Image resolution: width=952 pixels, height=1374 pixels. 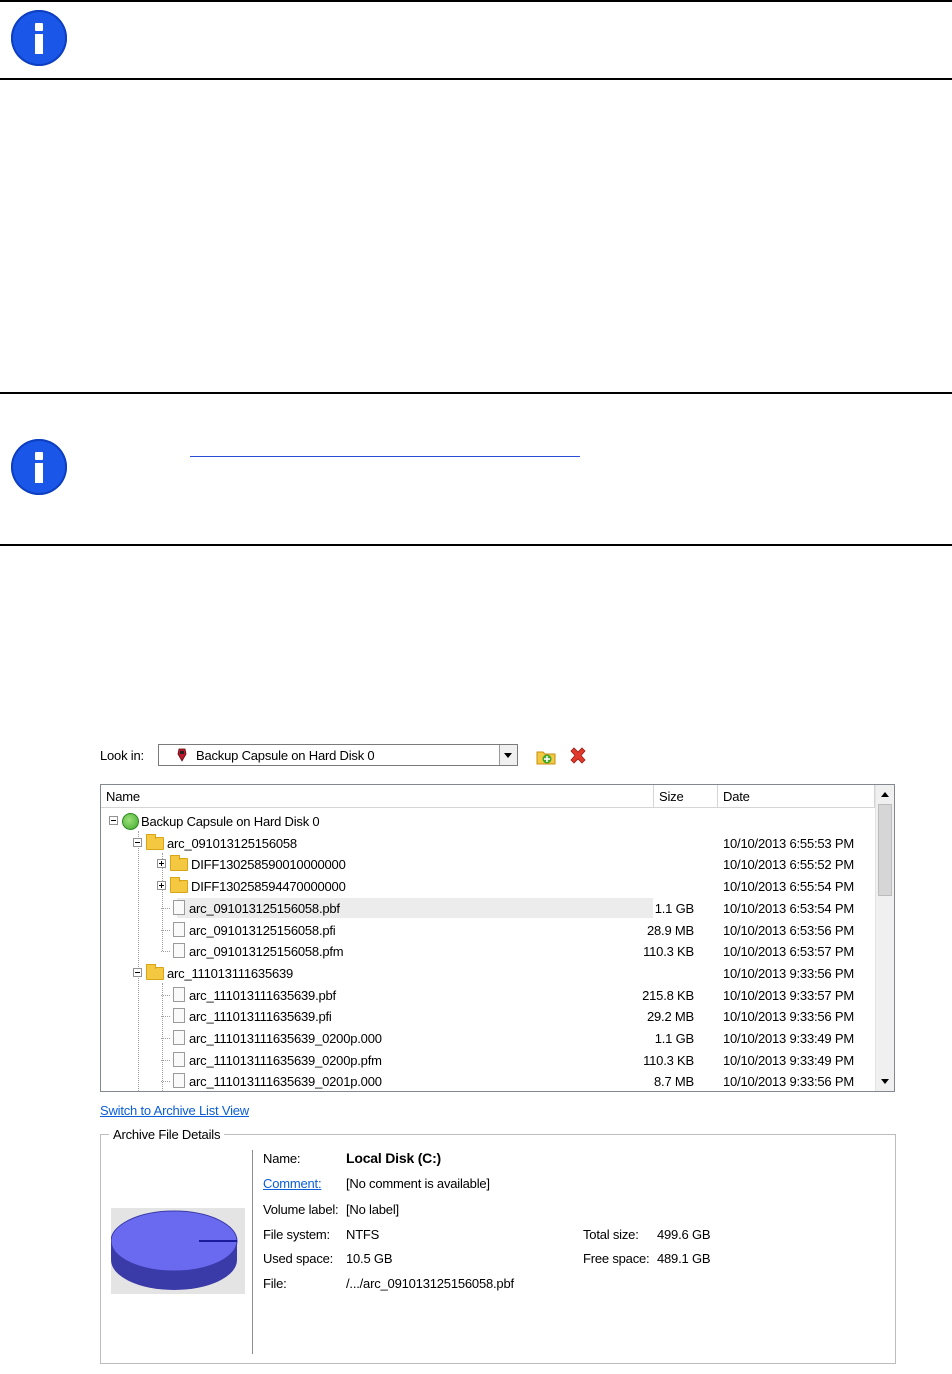 I want to click on comment-link: Comment:, so click(x=292, y=1183).